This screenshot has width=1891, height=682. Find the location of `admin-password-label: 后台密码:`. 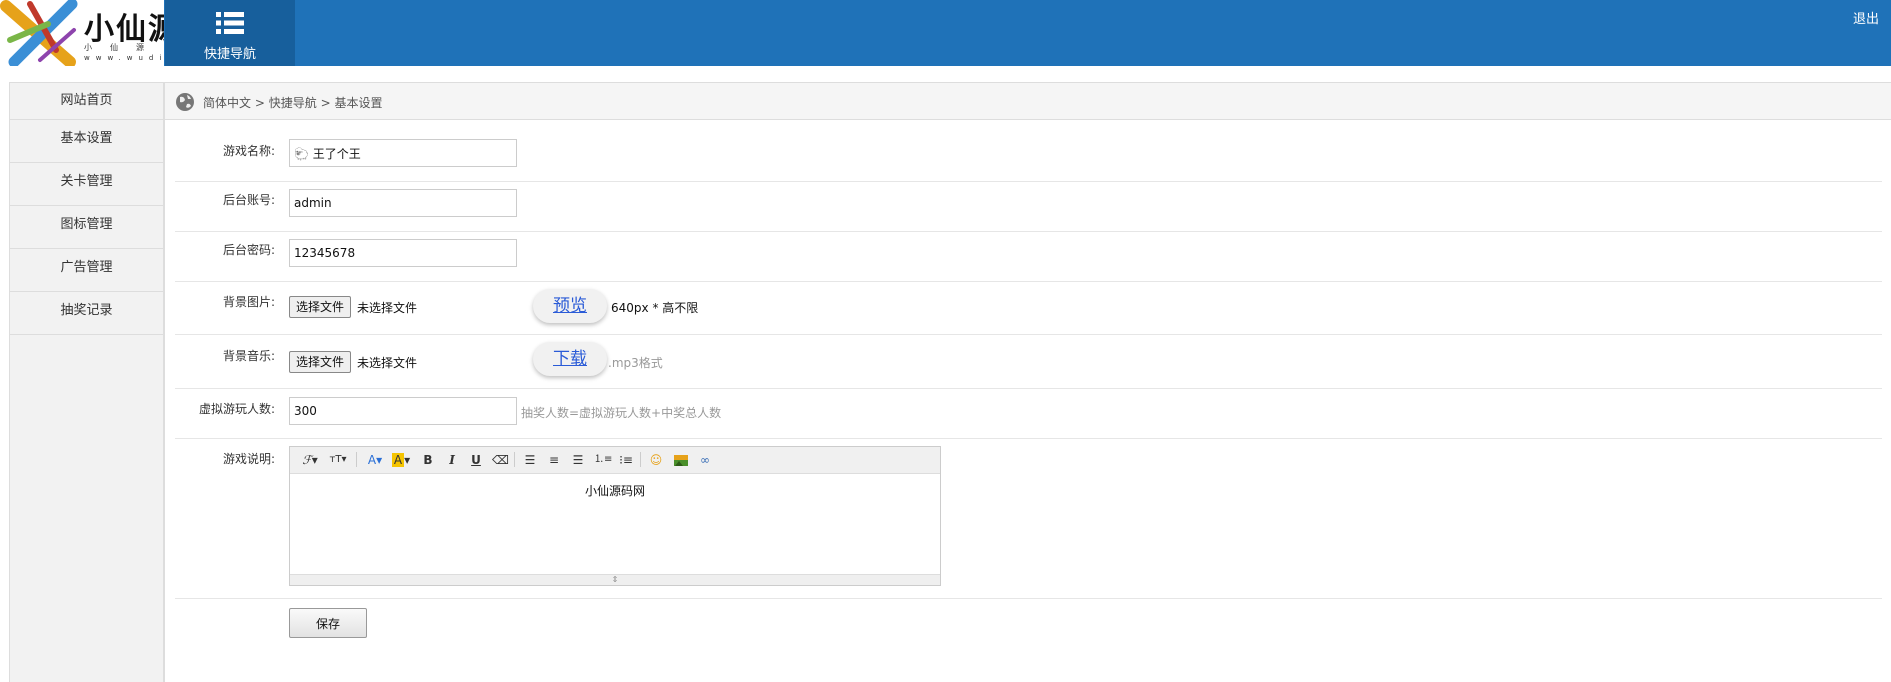

admin-password-label: 后台密码: is located at coordinates (248, 250).